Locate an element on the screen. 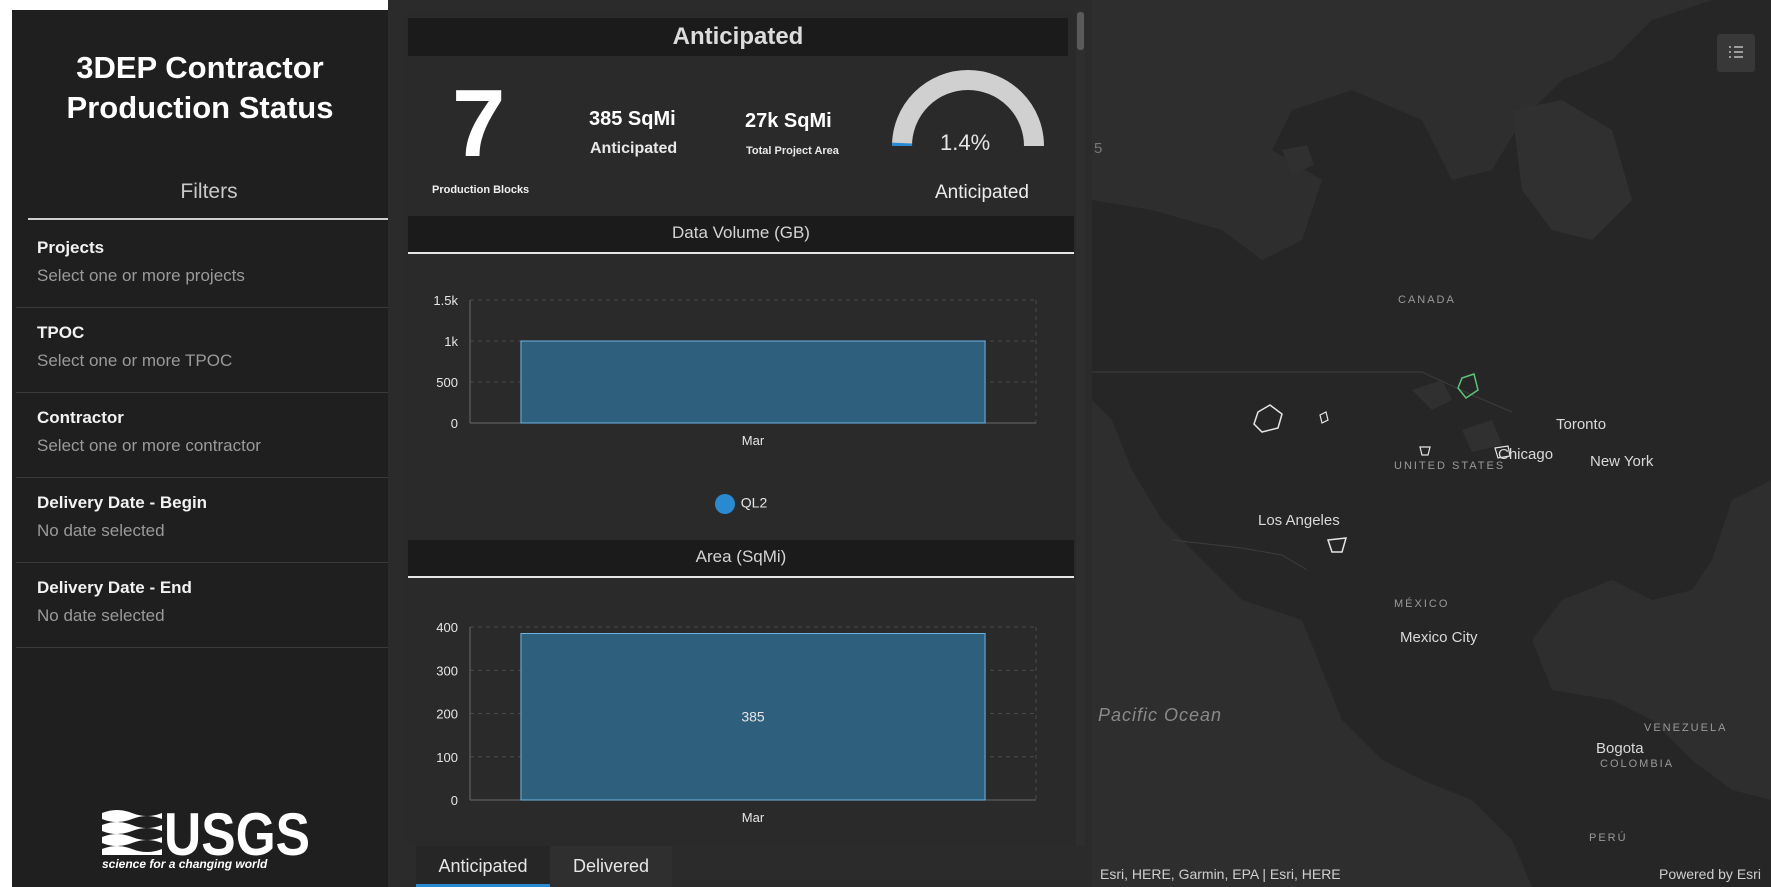  filter-contractor: Contractor Select one or more contractor is located at coordinates (202, 435).